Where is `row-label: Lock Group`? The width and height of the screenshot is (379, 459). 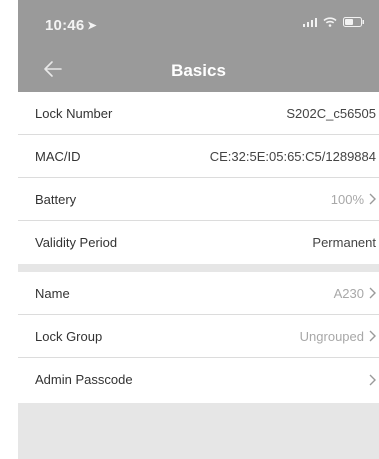 row-label: Lock Group is located at coordinates (69, 336).